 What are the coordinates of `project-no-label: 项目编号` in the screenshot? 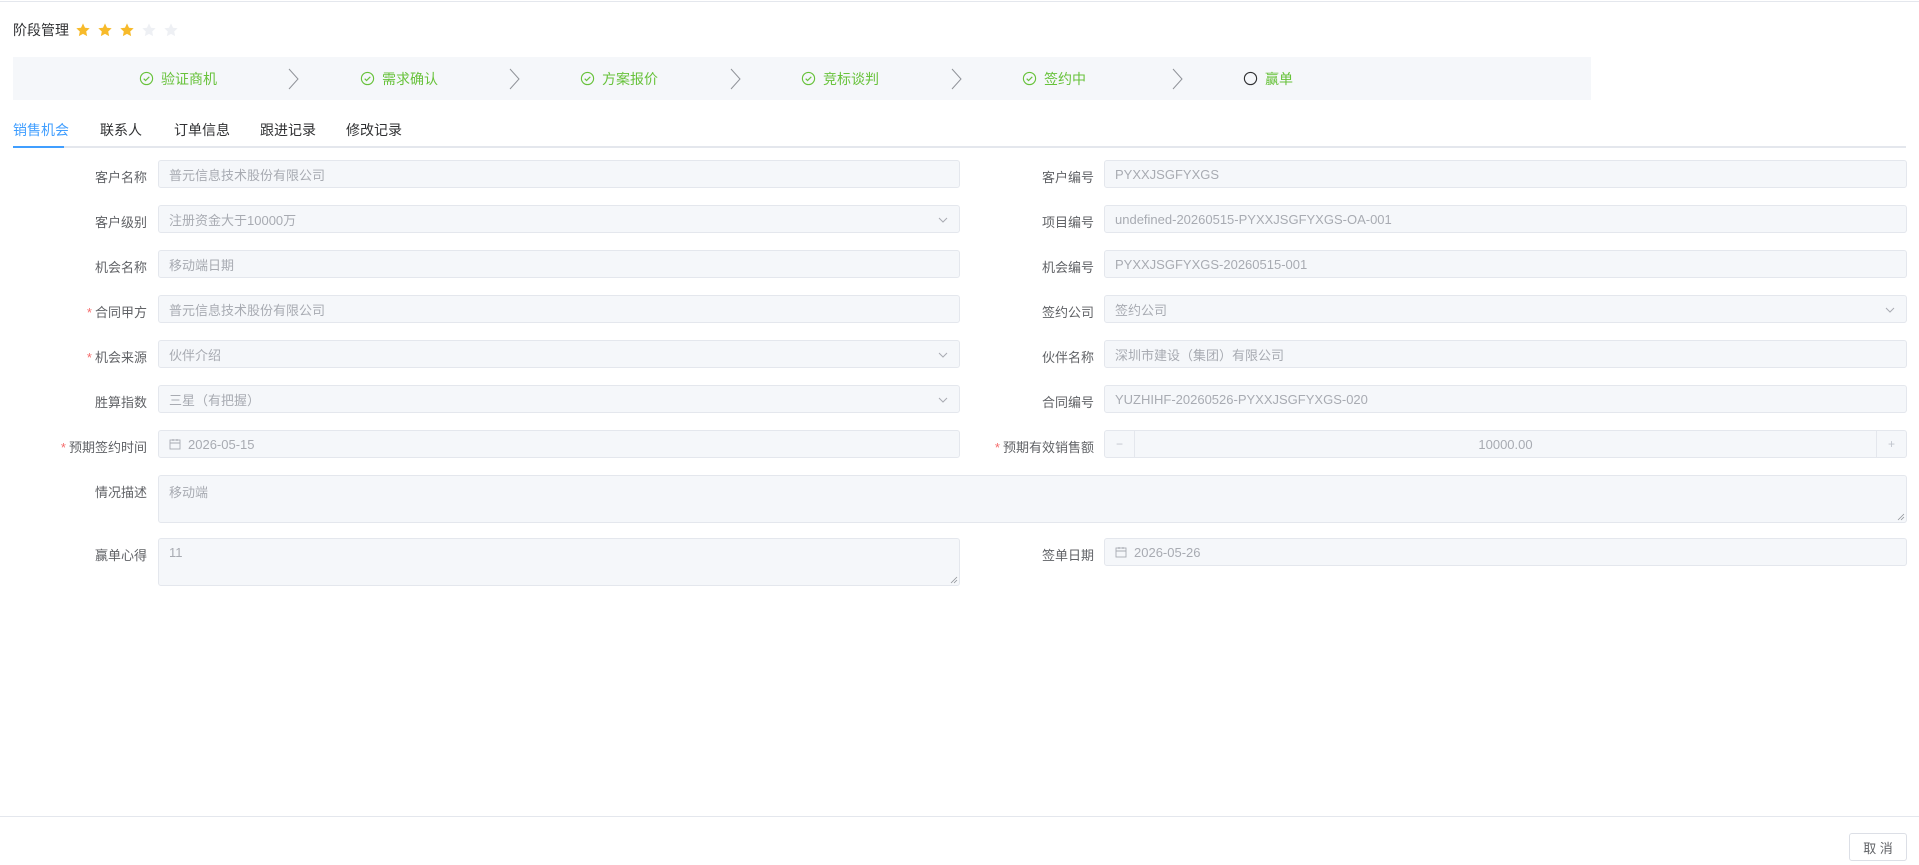 It's located at (1067, 222).